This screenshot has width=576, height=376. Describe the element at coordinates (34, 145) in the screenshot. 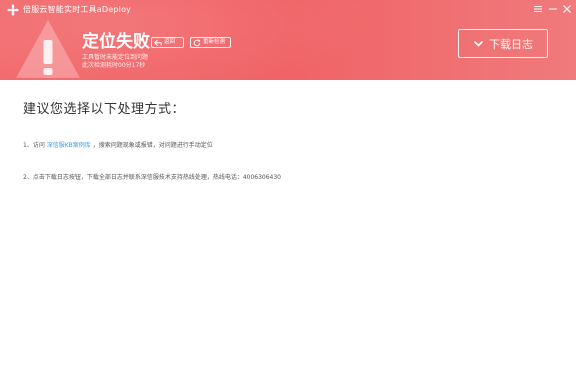

I see `step-1-prefix: 1、访问` at that location.